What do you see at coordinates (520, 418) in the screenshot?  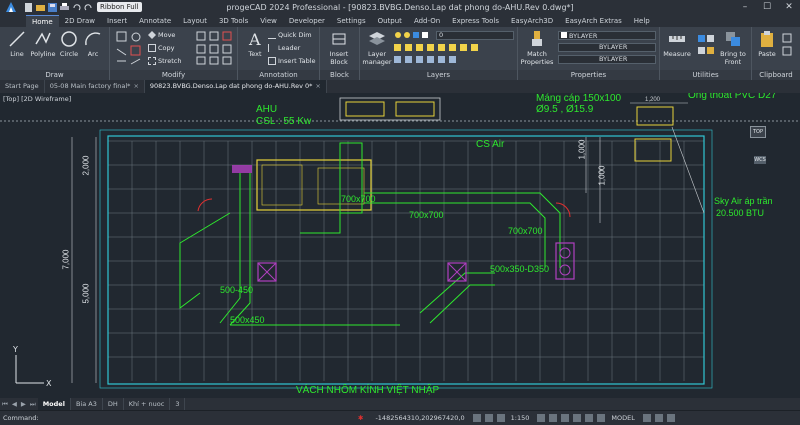 I see `scale: 1:150` at bounding box center [520, 418].